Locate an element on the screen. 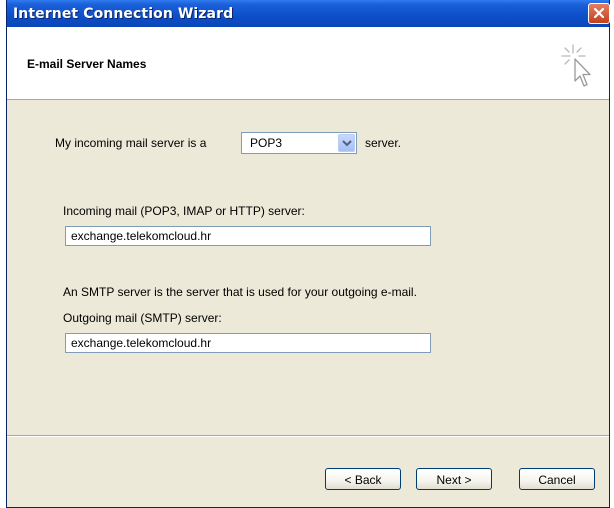  outgoing-server-input is located at coordinates (248, 343).